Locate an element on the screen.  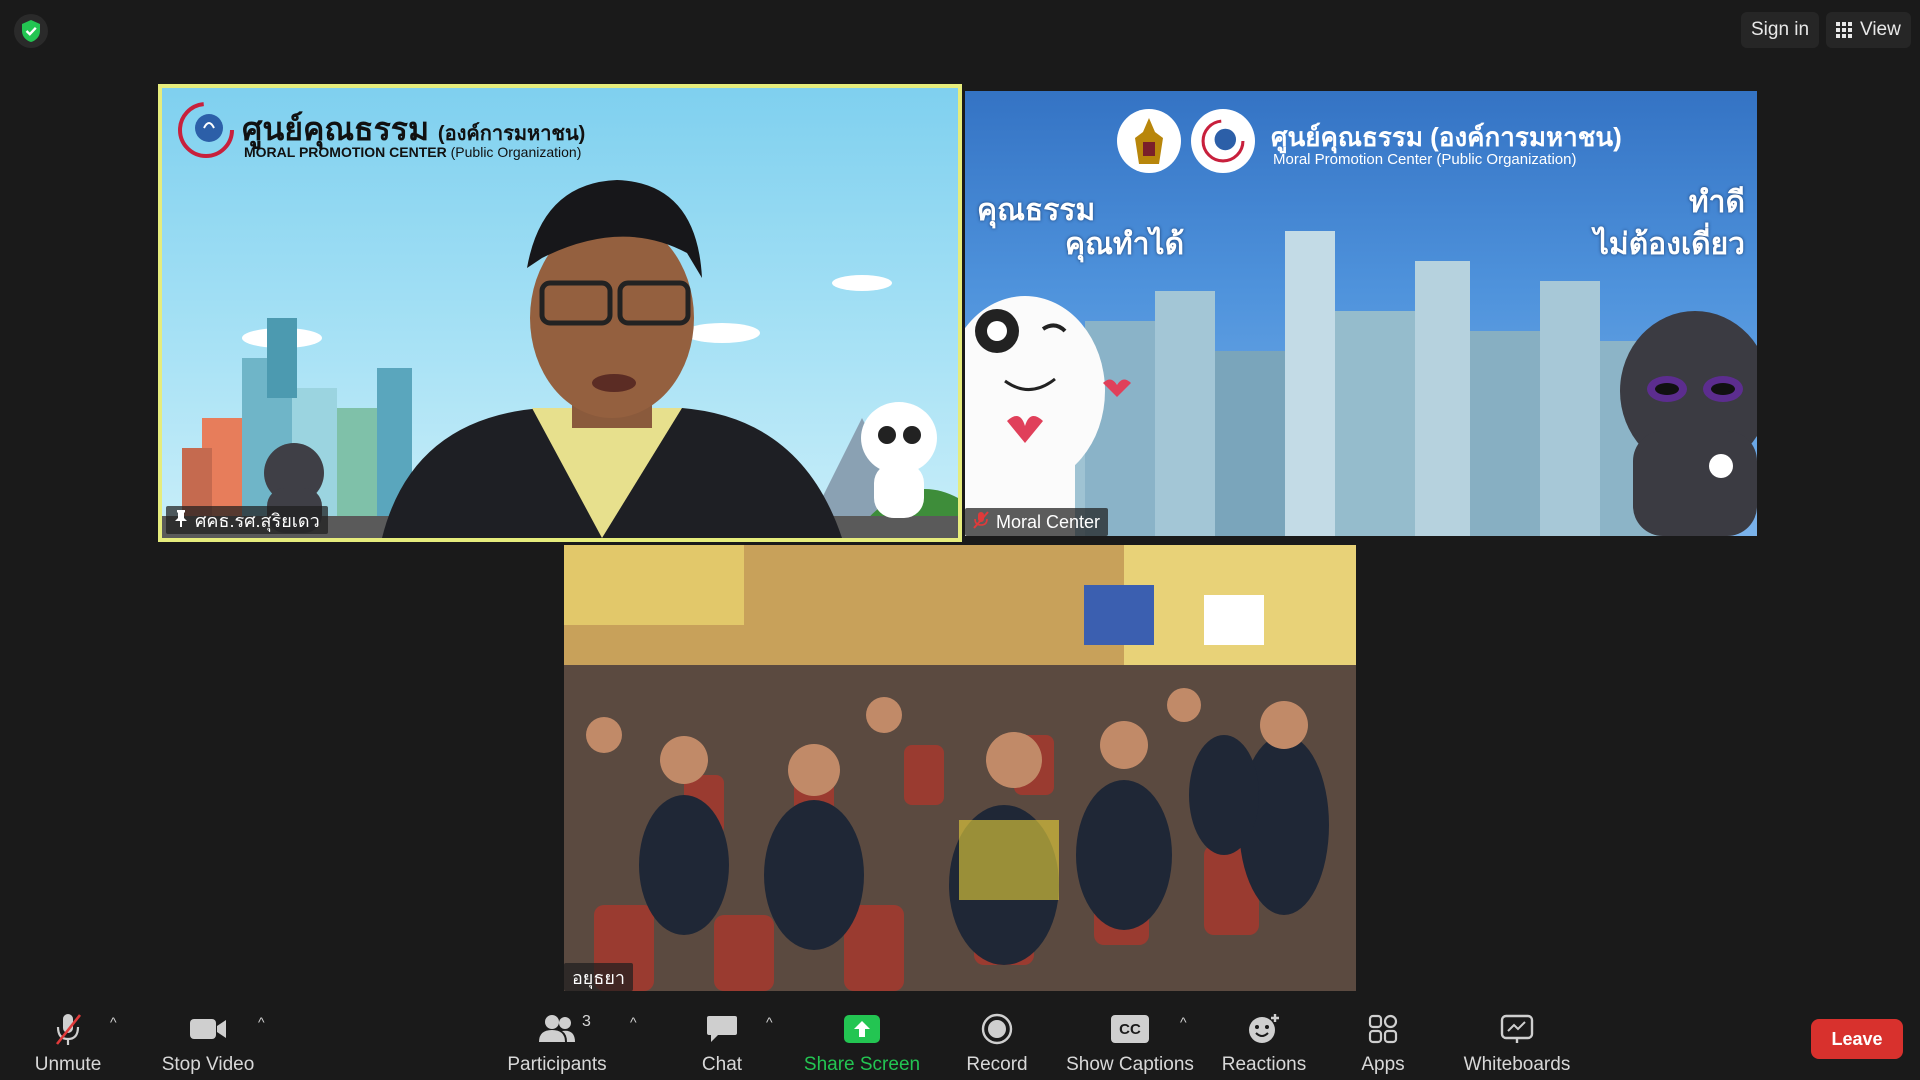
participant-name-label: อยุธยา is located at coordinates (598, 977).